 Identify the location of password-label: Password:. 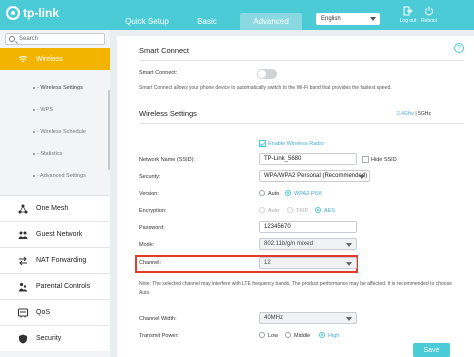
(152, 228).